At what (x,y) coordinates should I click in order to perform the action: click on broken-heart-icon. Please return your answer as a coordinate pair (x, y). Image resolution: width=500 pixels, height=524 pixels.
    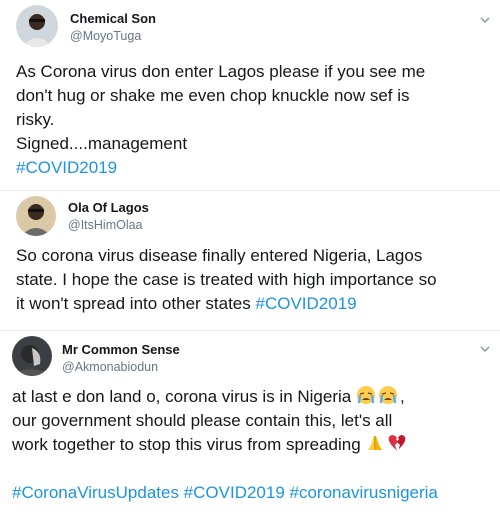
    Looking at the image, I should click on (397, 443).